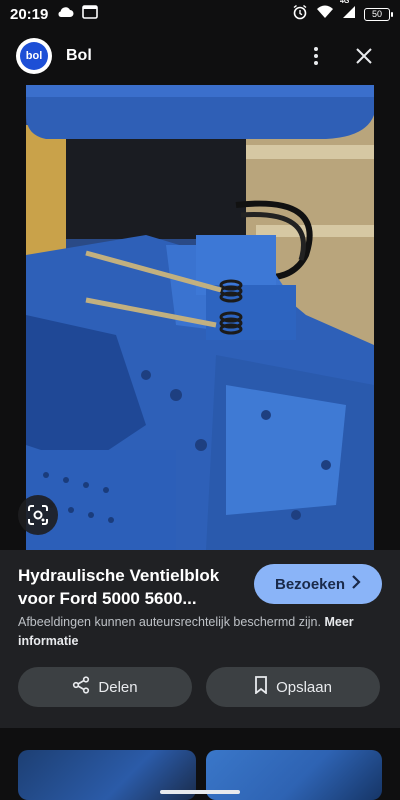 This screenshot has width=400, height=800. I want to click on status-right: 4G 50, so click(342, 12).